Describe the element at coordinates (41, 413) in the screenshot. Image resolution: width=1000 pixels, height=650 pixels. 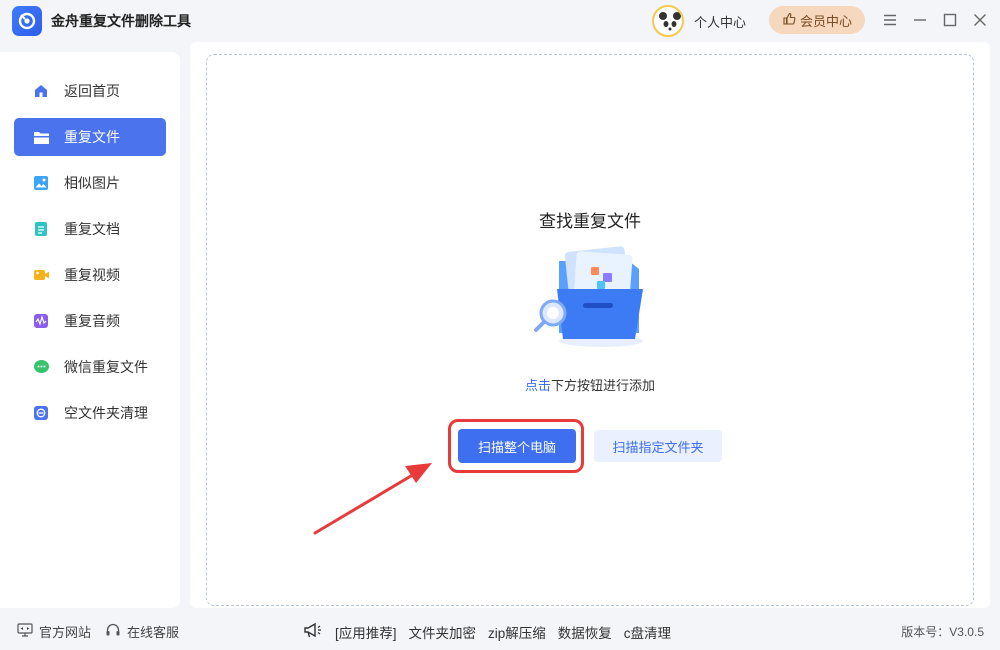
I see `empty-folder-icon` at that location.